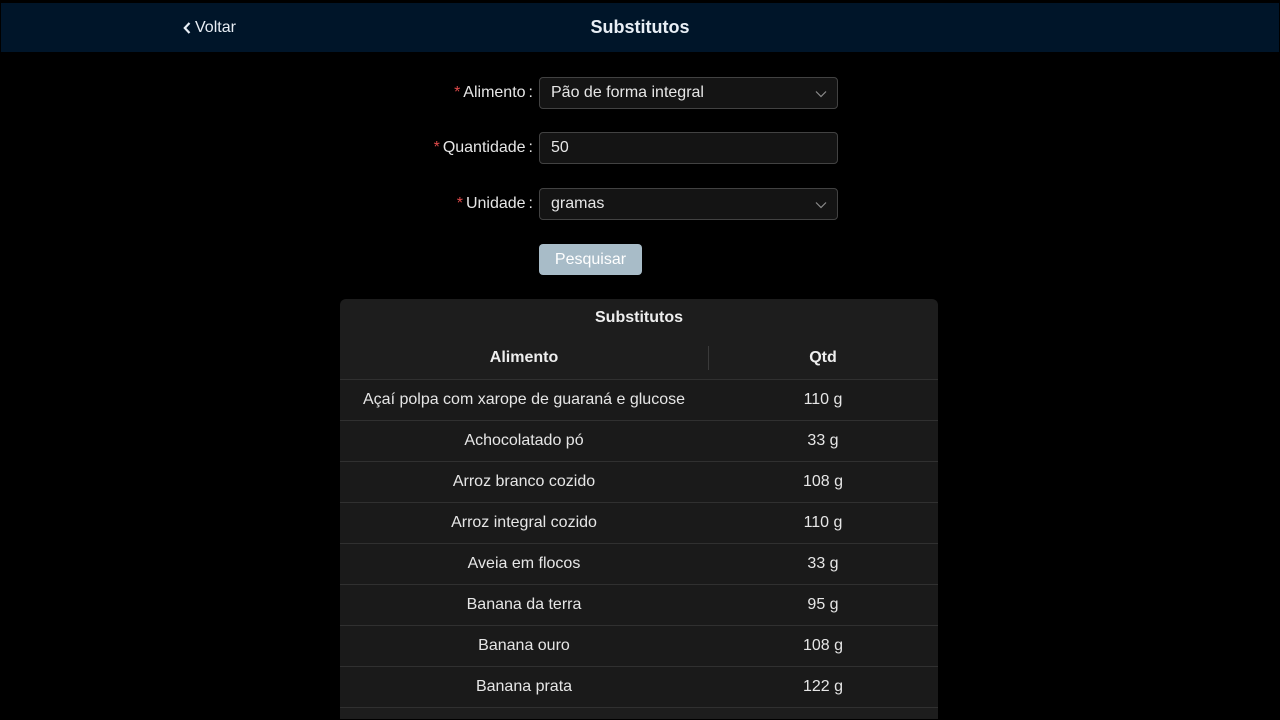 Image resolution: width=1280 pixels, height=720 pixels. What do you see at coordinates (639, 564) in the screenshot?
I see `table-row: Aveia em flocos 33 g` at bounding box center [639, 564].